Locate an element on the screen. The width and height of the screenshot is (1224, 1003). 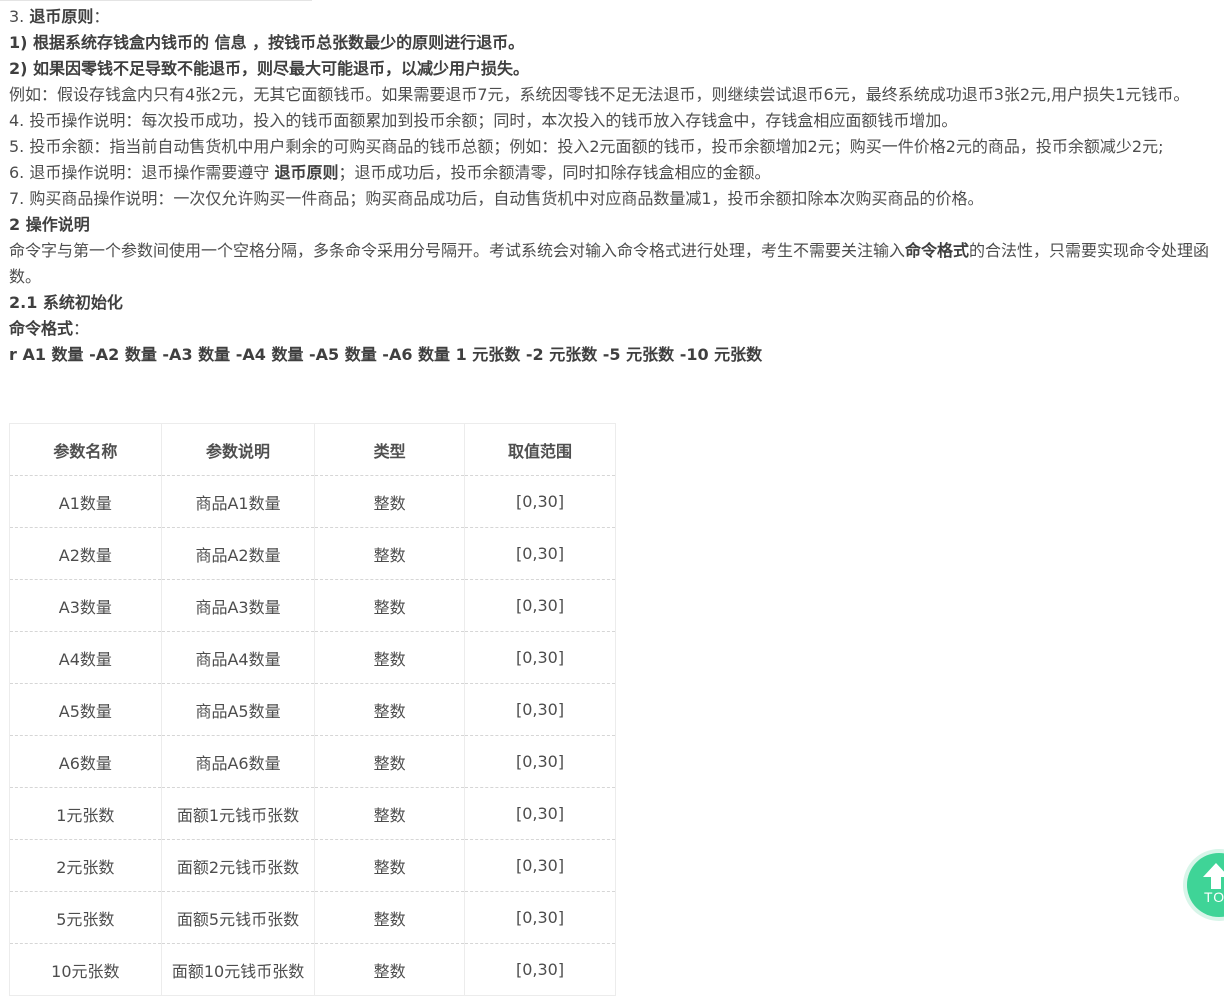
cell-param-desc: 面额2元钱币张数 is located at coordinates (238, 865).